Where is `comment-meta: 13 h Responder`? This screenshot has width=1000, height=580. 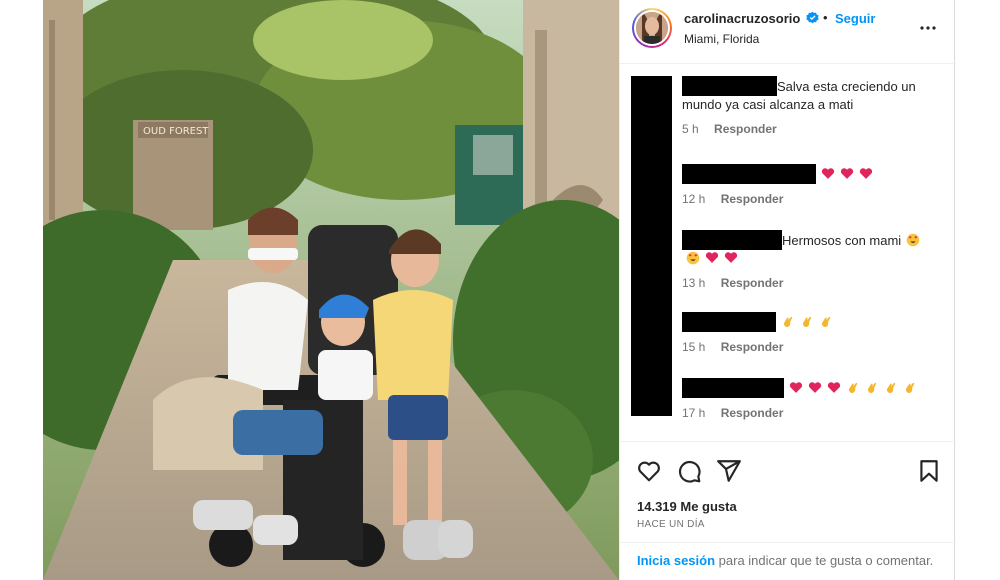 comment-meta: 13 h Responder is located at coordinates (812, 283).